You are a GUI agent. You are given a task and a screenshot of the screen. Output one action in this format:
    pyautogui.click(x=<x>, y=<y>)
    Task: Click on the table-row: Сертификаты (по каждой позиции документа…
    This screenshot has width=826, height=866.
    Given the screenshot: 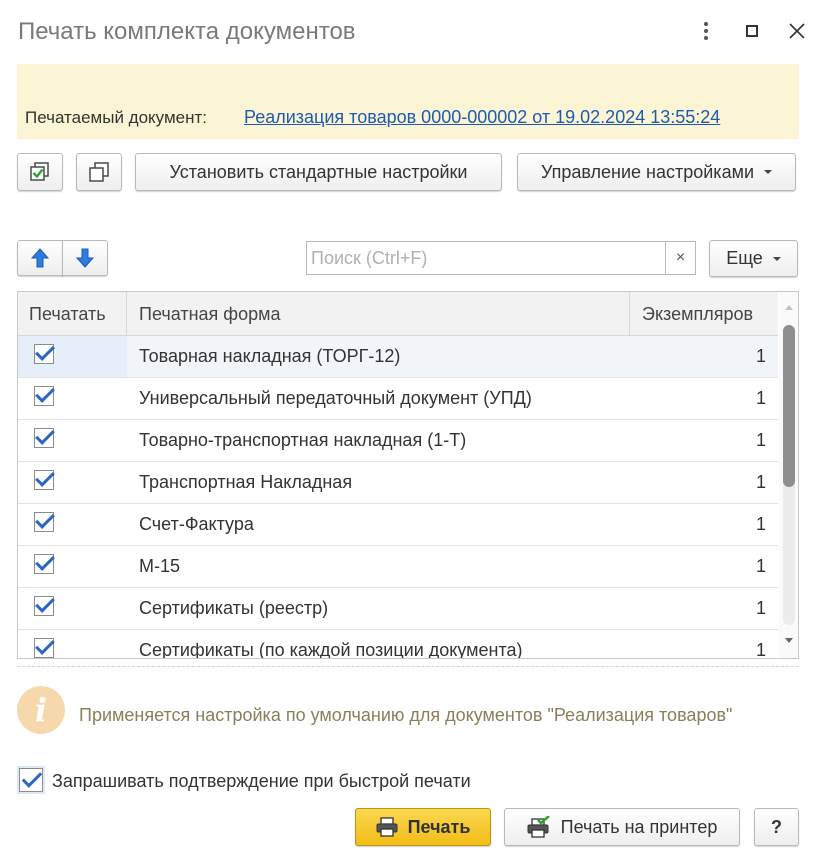 What is the action you would take?
    pyautogui.click(x=398, y=644)
    